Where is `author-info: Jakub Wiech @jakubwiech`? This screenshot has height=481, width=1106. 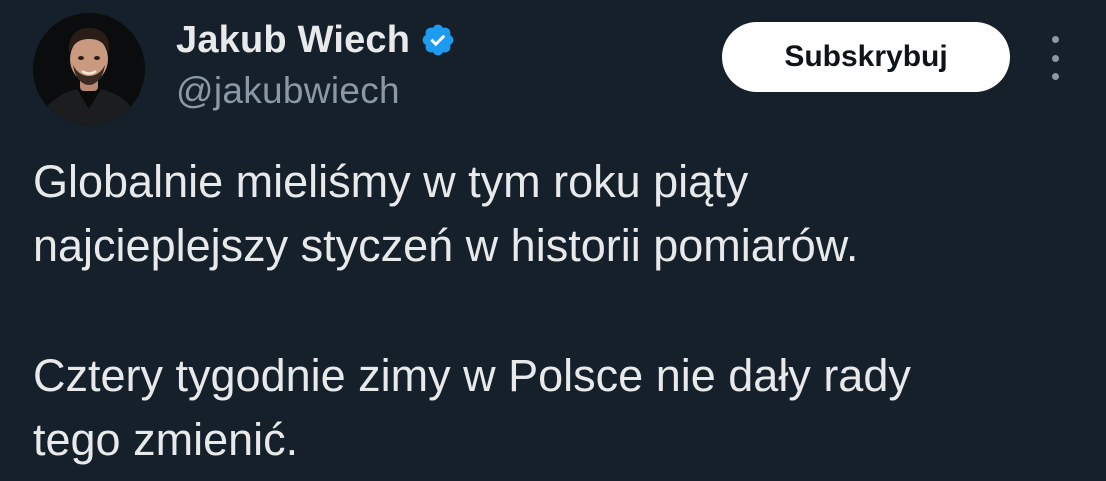 author-info: Jakub Wiech @jakubwiech is located at coordinates (316, 63).